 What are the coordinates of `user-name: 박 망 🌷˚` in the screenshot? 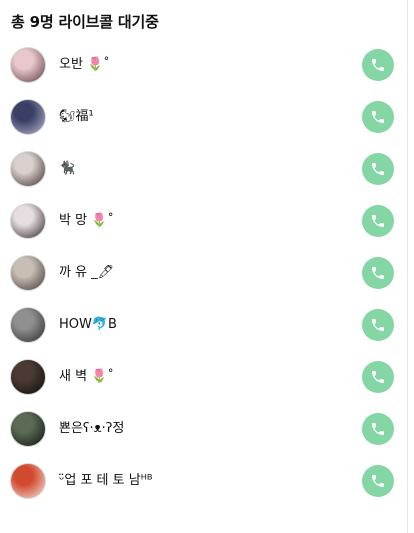 It's located at (86, 220).